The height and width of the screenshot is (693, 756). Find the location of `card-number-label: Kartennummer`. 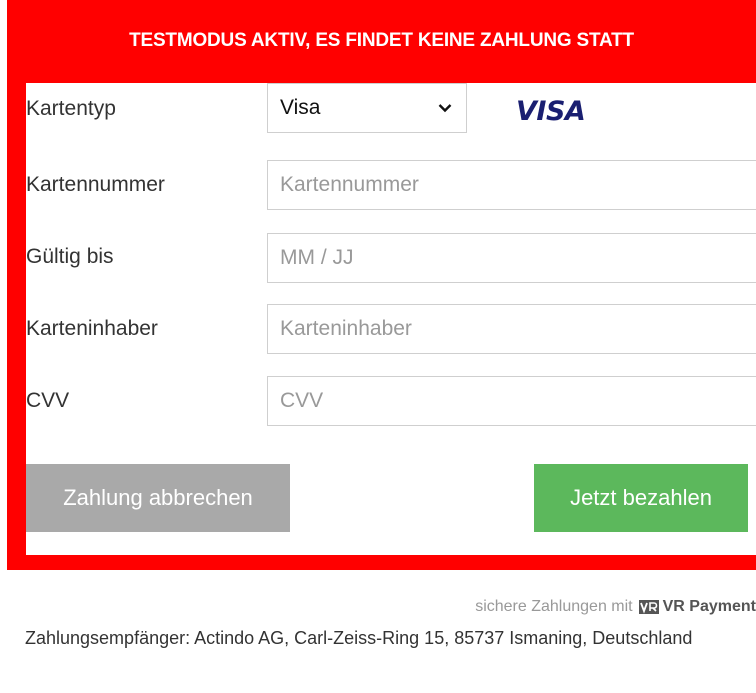

card-number-label: Kartennummer is located at coordinates (95, 184).